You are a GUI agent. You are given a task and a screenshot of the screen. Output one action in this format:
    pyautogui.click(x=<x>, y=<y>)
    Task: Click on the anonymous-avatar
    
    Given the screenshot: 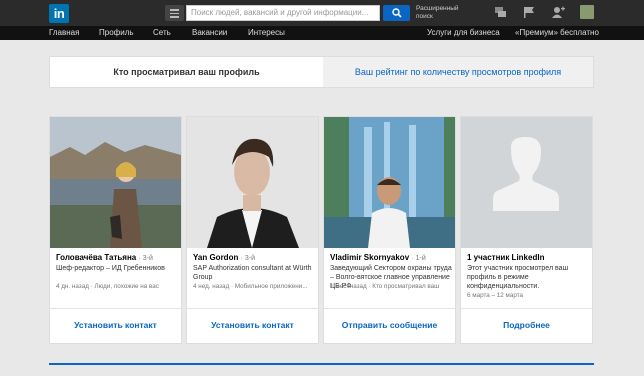 What is the action you would take?
    pyautogui.click(x=526, y=182)
    